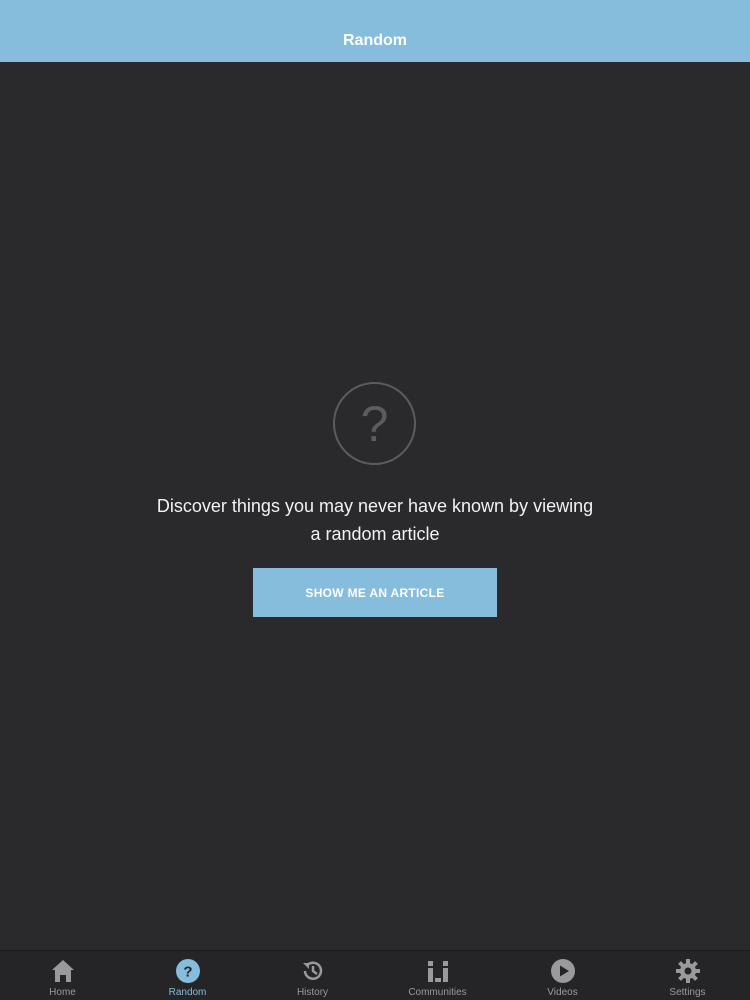 The image size is (750, 1000). What do you see at coordinates (437, 992) in the screenshot?
I see `tab-label-communities: Communities` at bounding box center [437, 992].